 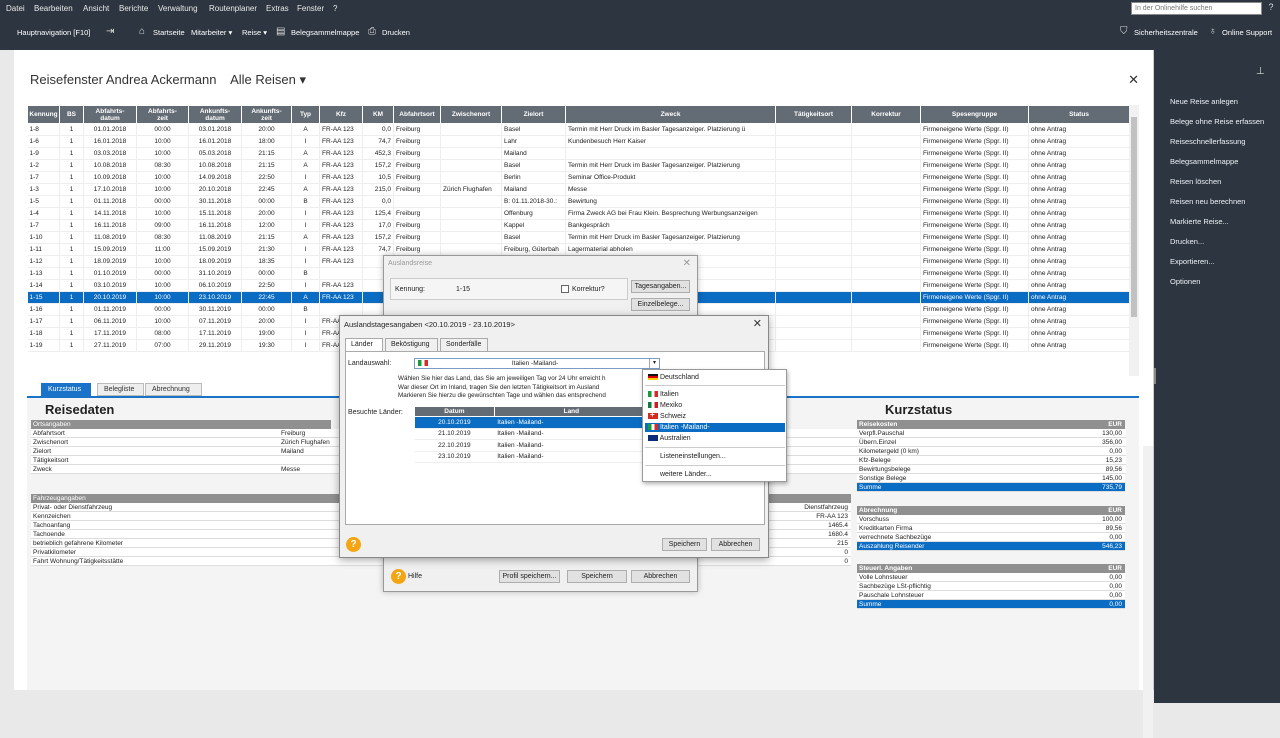 What do you see at coordinates (310, 8) in the screenshot?
I see `menu-fenster: Fenster` at bounding box center [310, 8].